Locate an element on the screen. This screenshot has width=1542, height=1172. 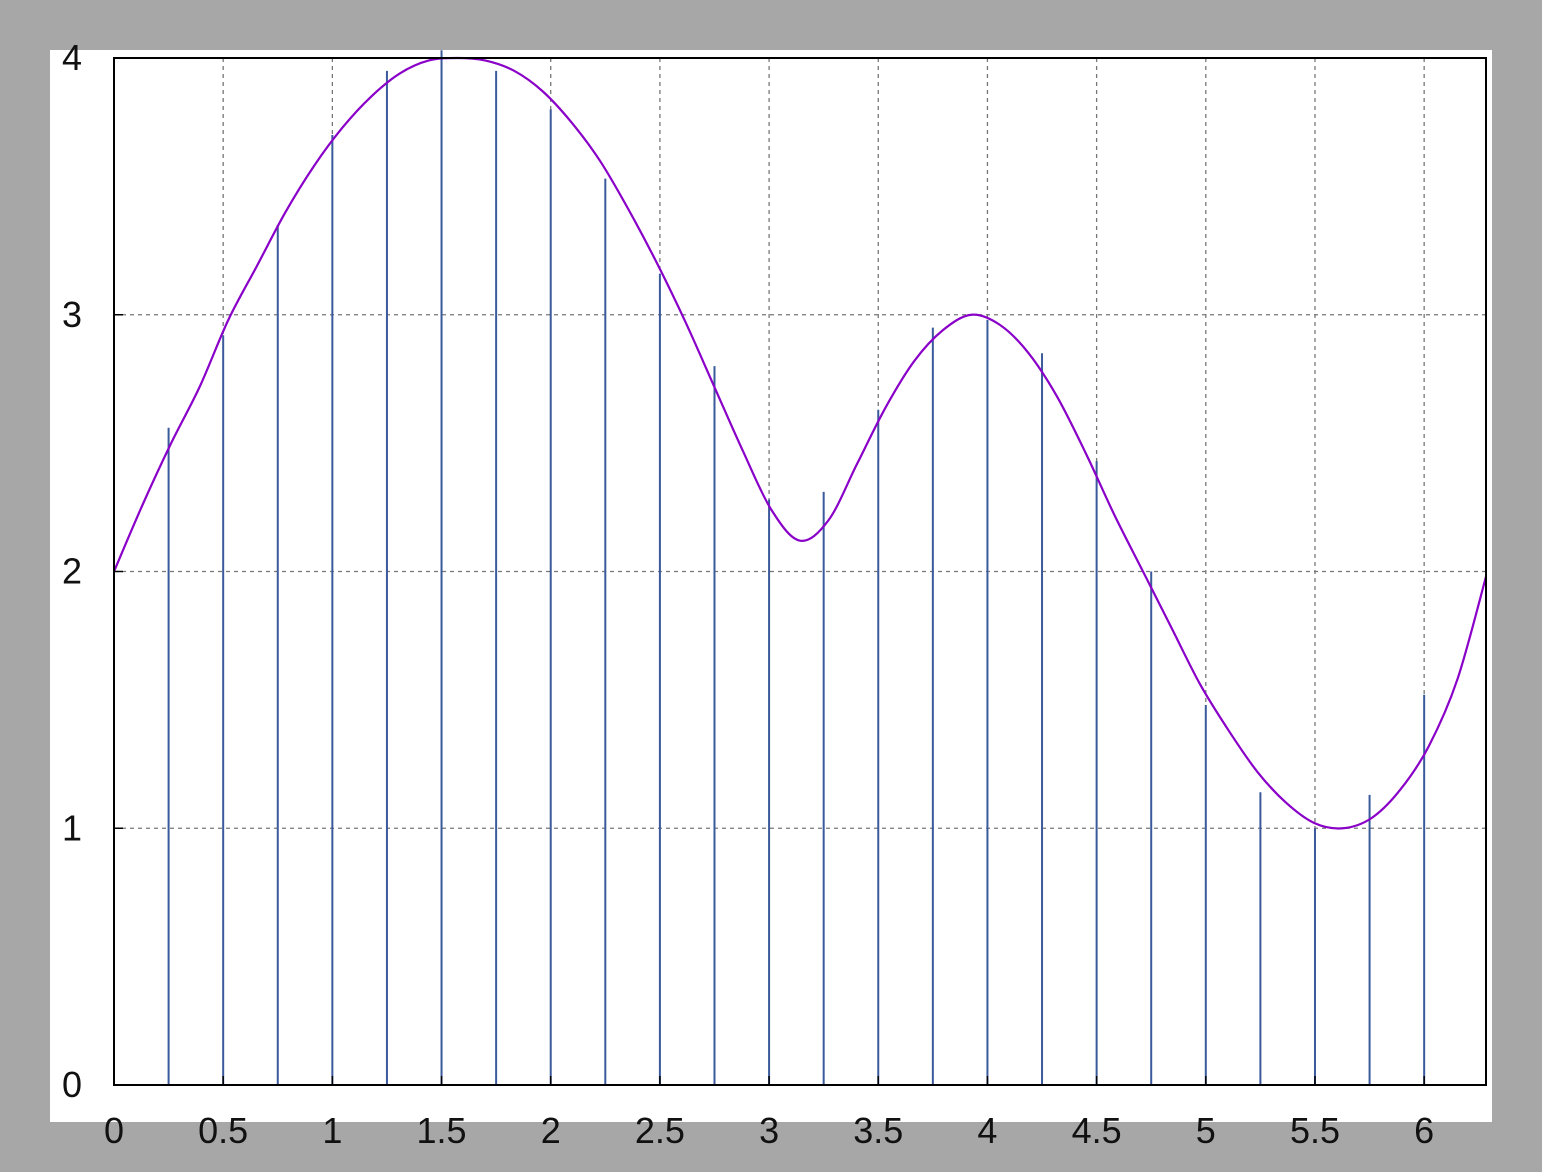
y-tick-label-3: 3 is located at coordinates (72, 314).